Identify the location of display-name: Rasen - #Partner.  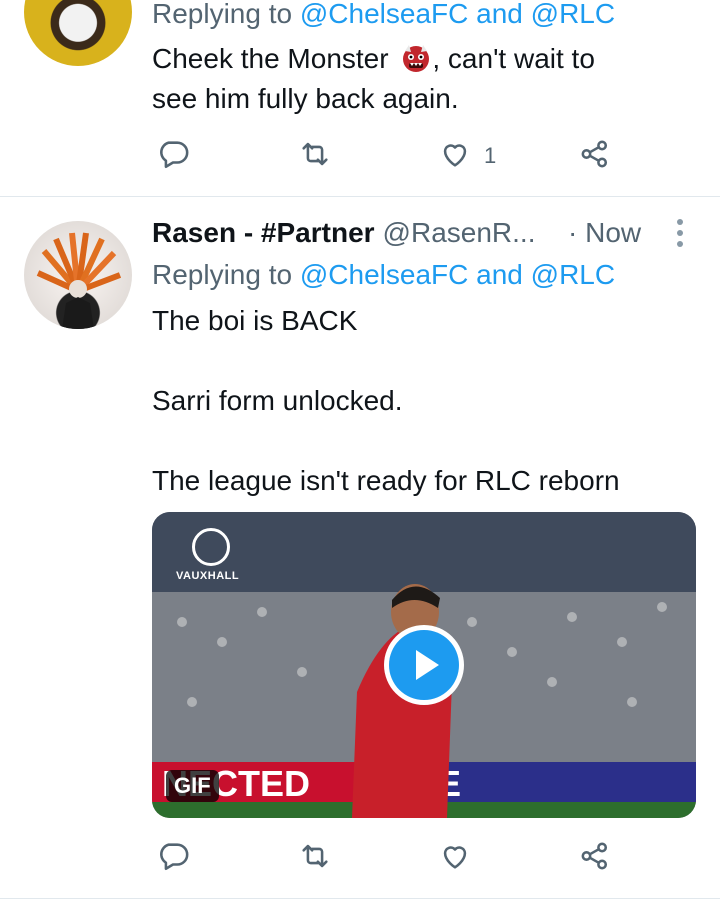
(263, 233).